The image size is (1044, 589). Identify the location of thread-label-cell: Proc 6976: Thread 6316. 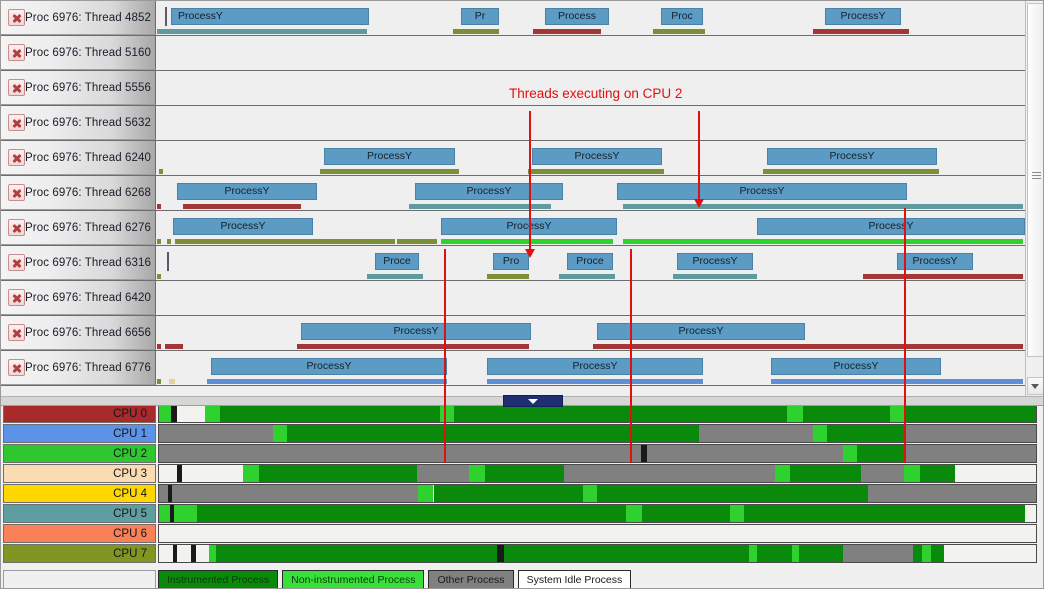
(78, 263).